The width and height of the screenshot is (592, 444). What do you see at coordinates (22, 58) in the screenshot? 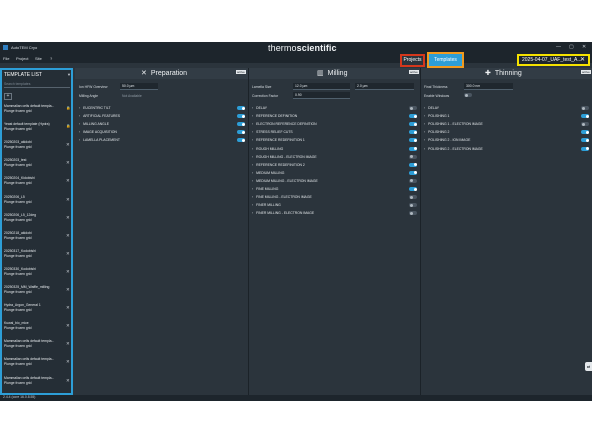
I see `menu-project: Project` at bounding box center [22, 58].